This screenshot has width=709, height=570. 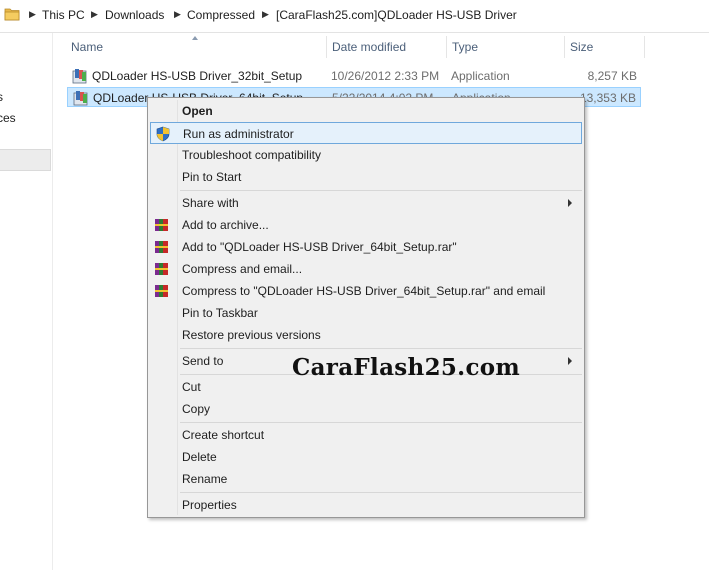 I want to click on column-header-size: Size, so click(x=604, y=47).